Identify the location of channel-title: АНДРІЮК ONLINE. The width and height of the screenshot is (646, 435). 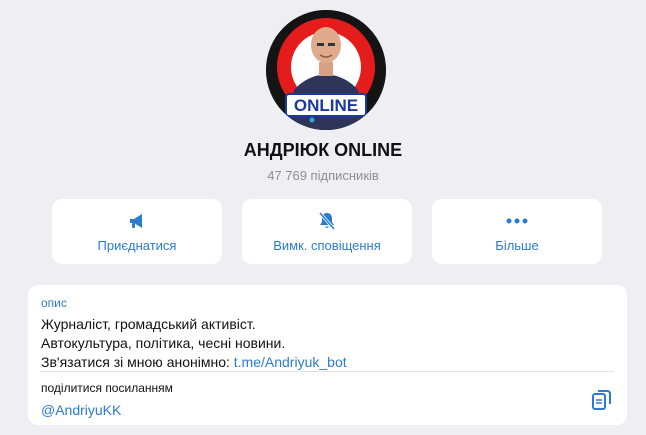
(323, 150).